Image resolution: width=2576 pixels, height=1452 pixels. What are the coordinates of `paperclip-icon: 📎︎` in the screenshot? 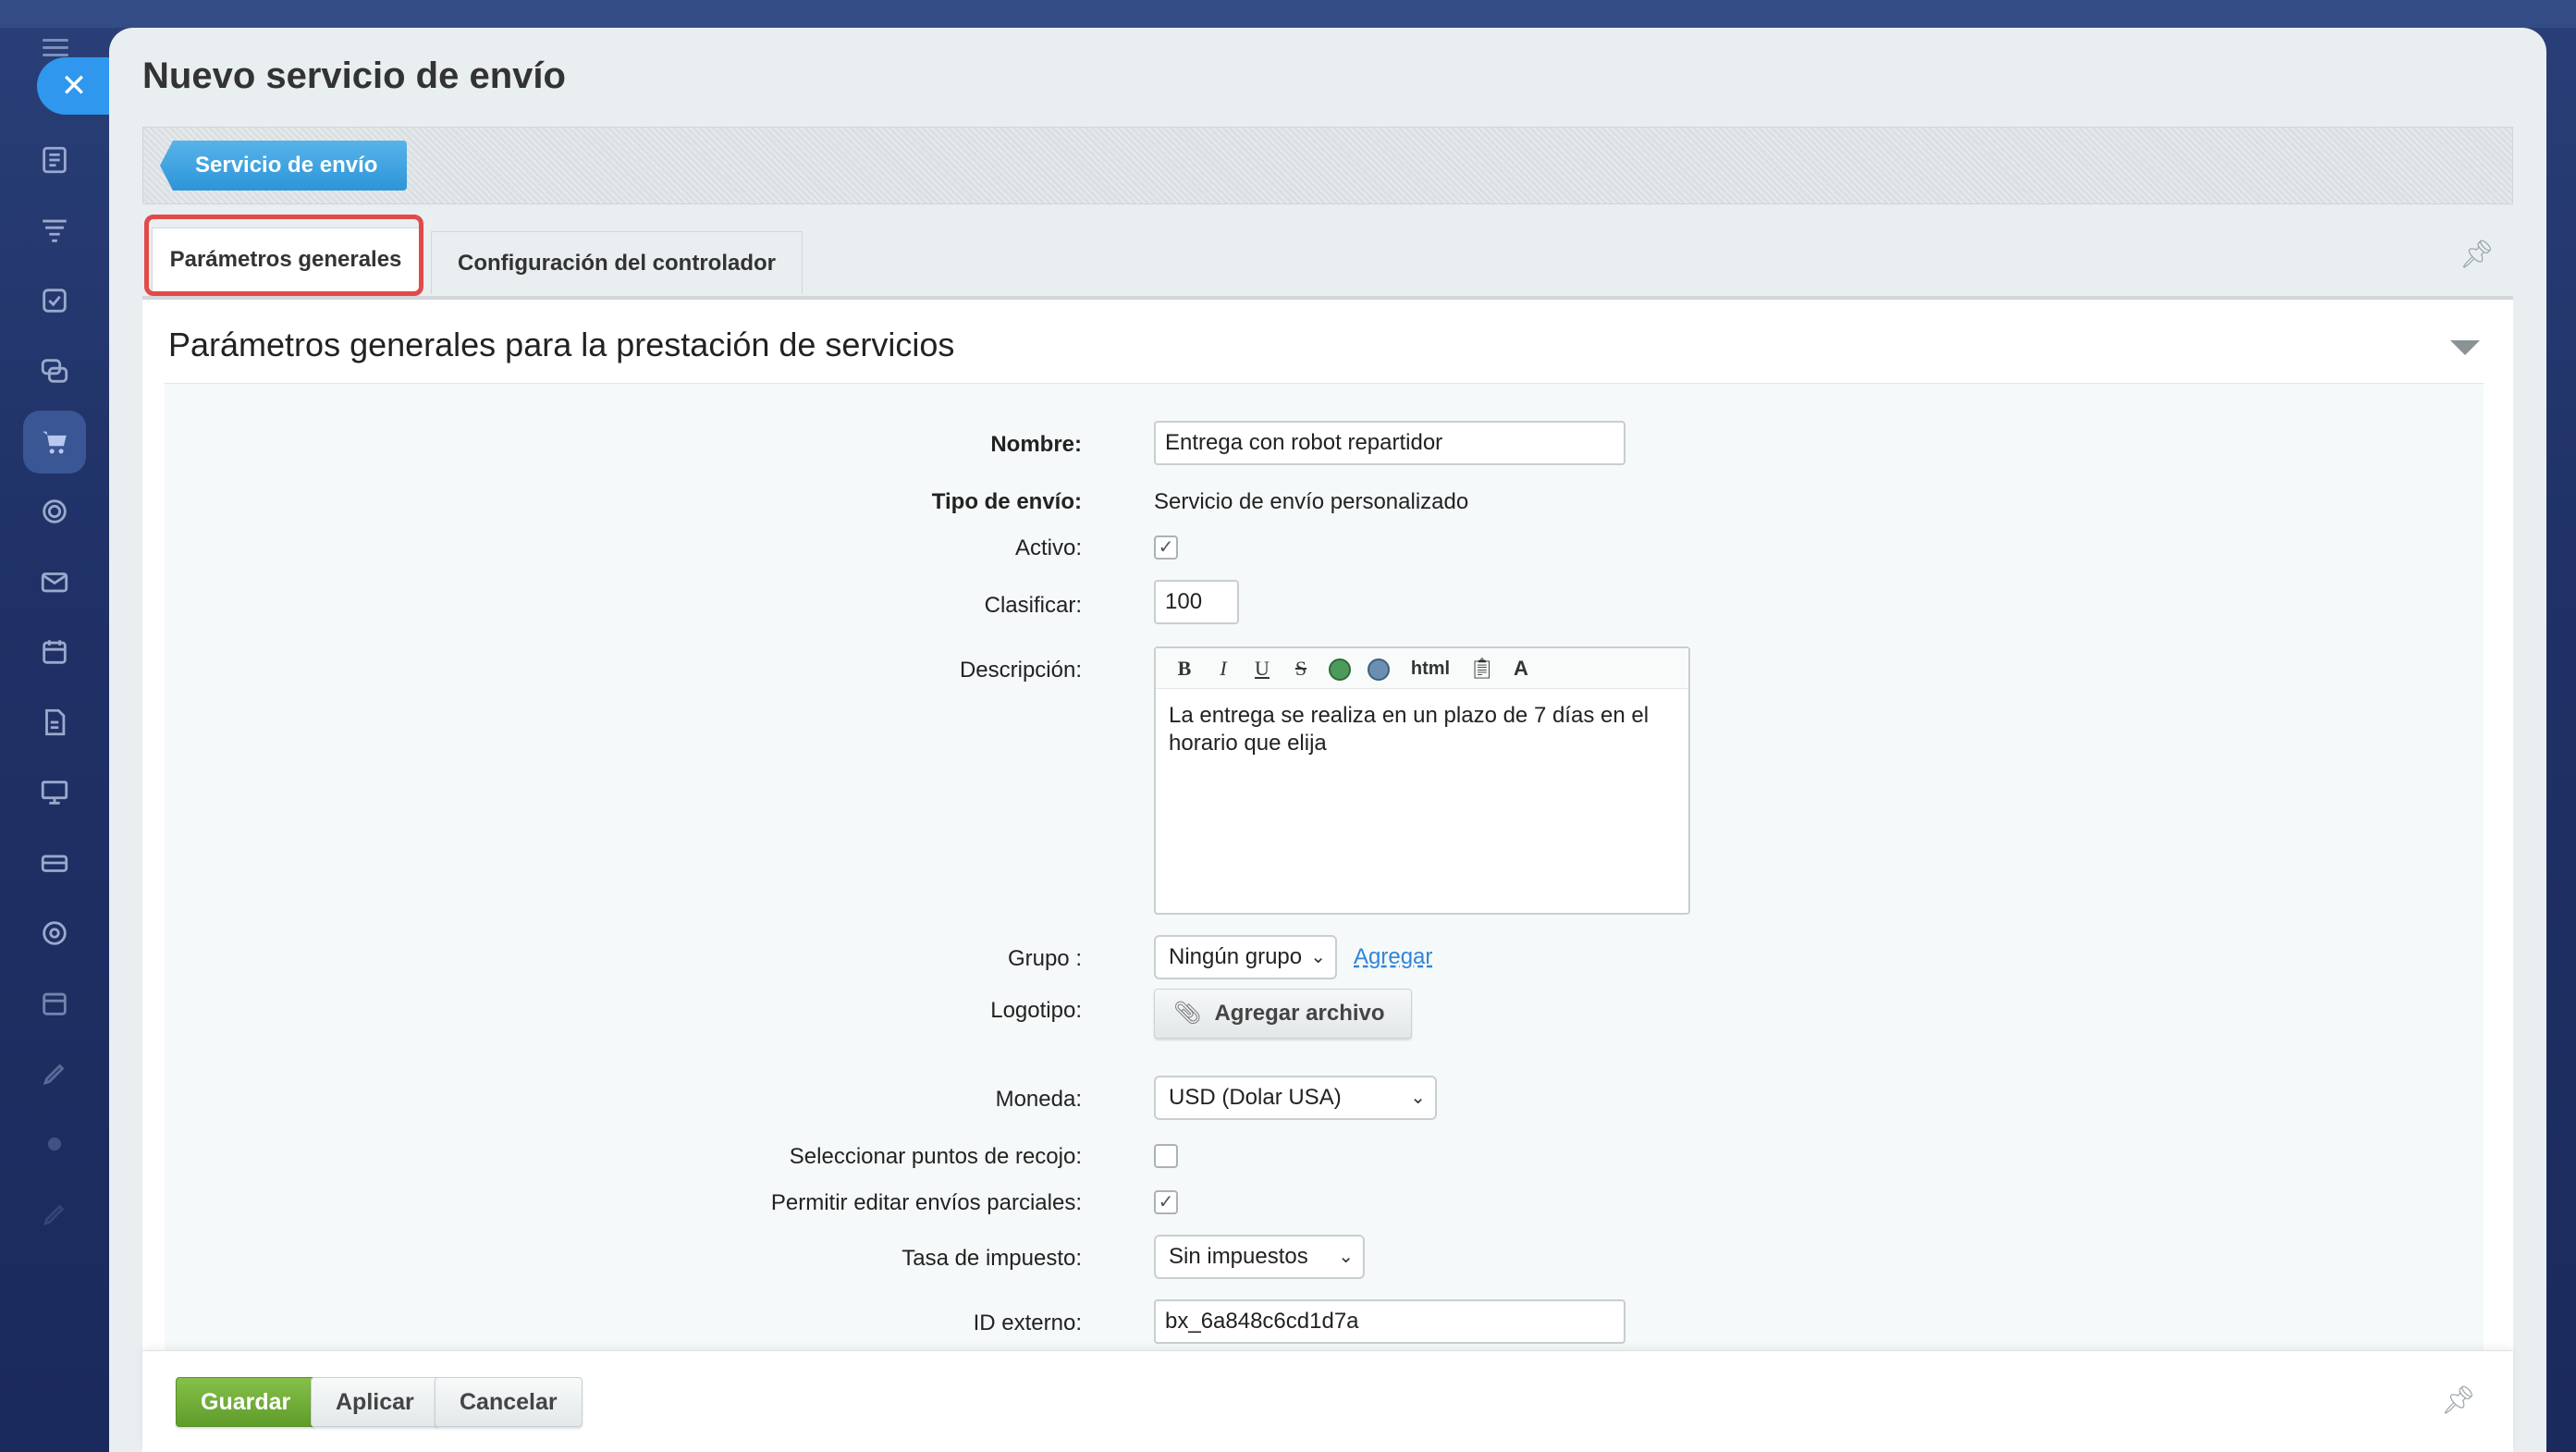 It's located at (1187, 1014).